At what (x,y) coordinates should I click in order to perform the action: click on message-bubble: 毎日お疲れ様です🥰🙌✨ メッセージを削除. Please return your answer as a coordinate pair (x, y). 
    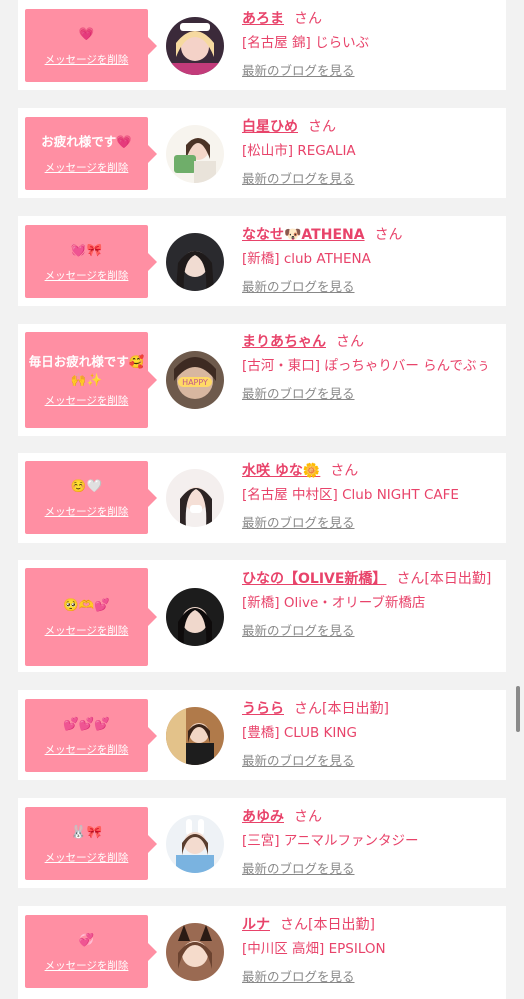
    Looking at the image, I should click on (91, 380).